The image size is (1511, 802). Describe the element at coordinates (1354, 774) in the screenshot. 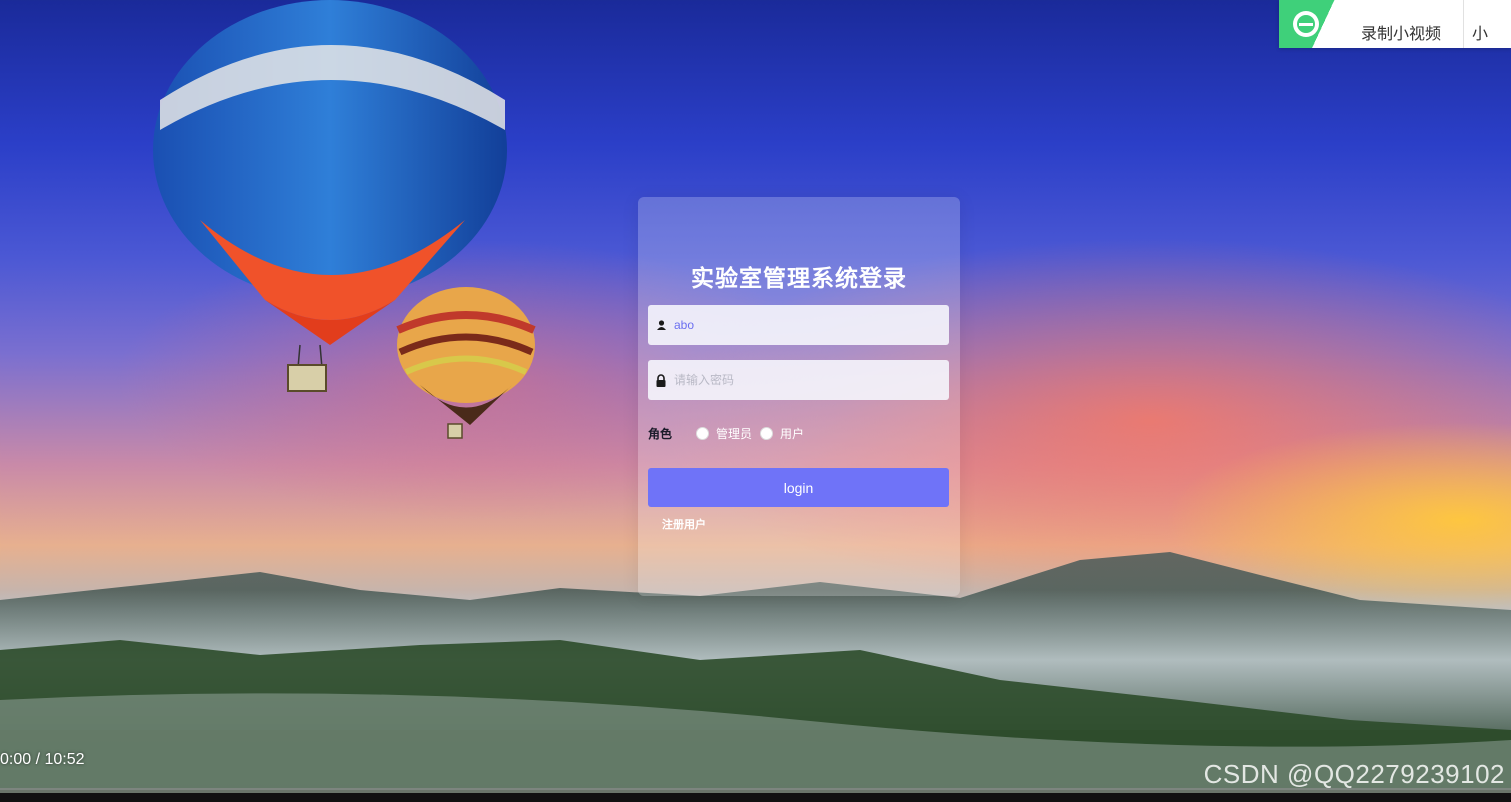

I see `watermark: CSDN @QQ2279239102` at that location.